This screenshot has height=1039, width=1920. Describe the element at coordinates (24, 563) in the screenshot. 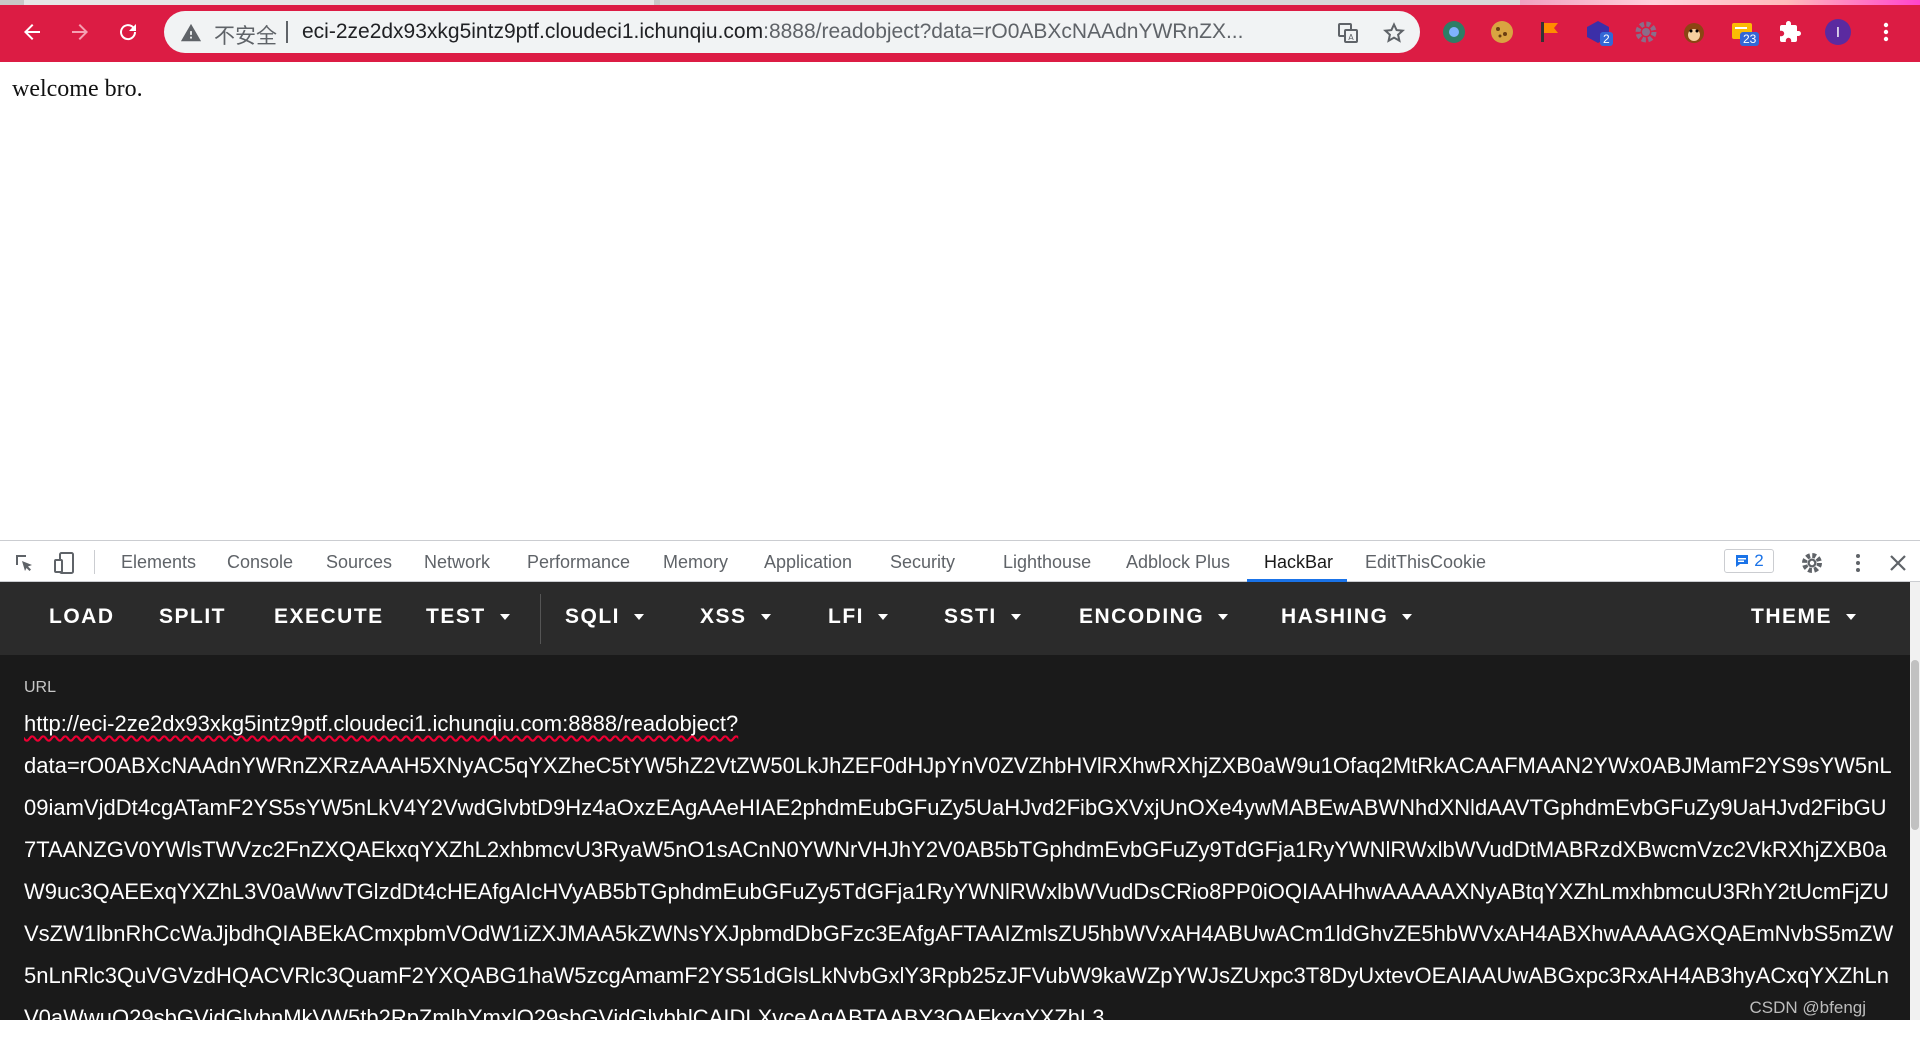

I see `inspect-element-icon` at that location.